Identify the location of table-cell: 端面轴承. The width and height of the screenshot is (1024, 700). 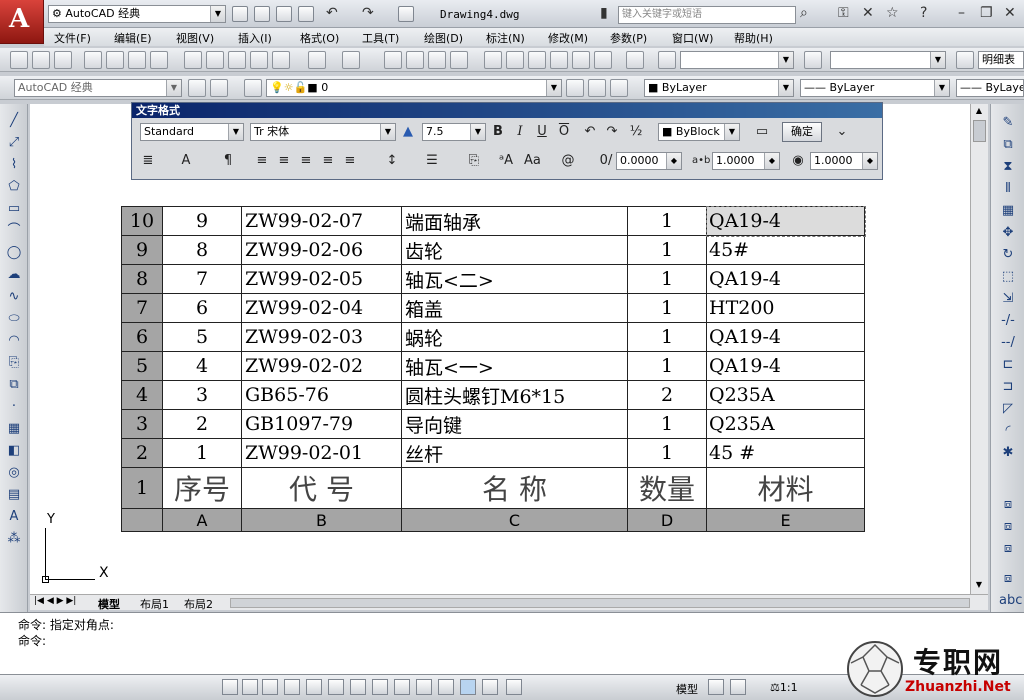
(514, 221).